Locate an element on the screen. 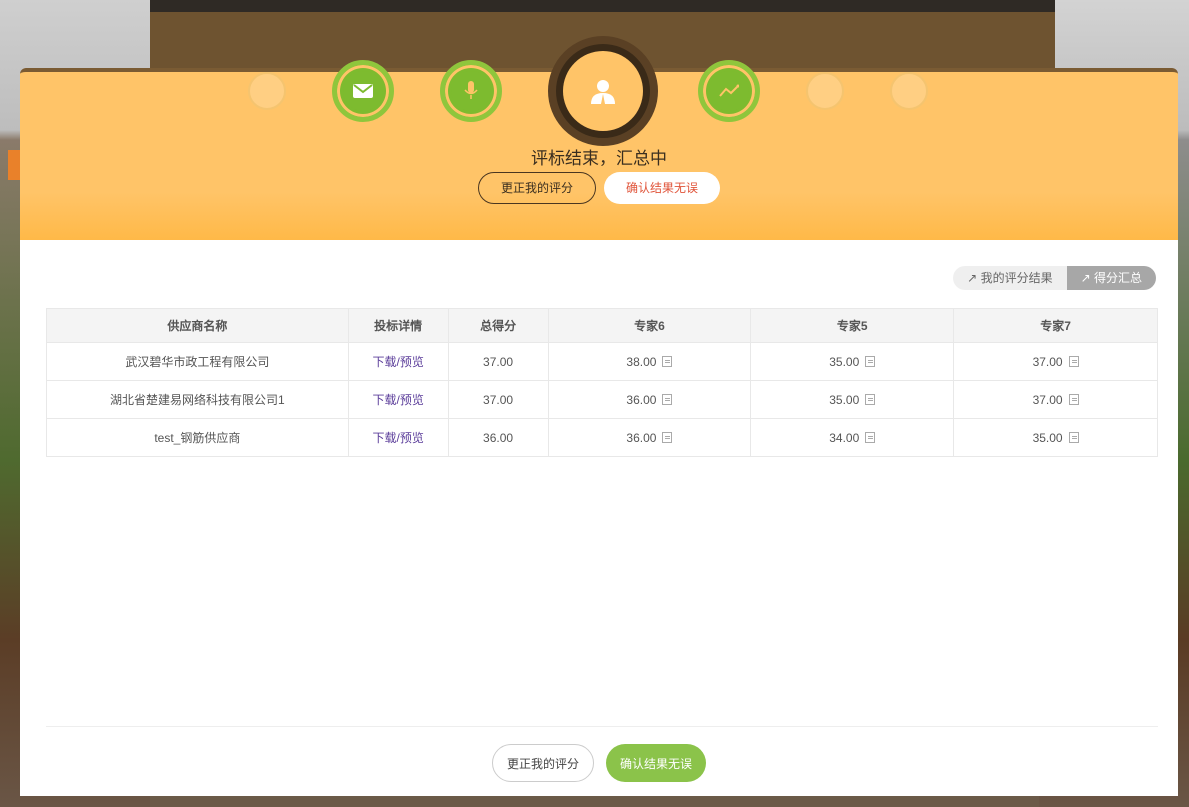 Image resolution: width=1189 pixels, height=807 pixels. confirm-result-button: 确认结果无误 is located at coordinates (662, 188).